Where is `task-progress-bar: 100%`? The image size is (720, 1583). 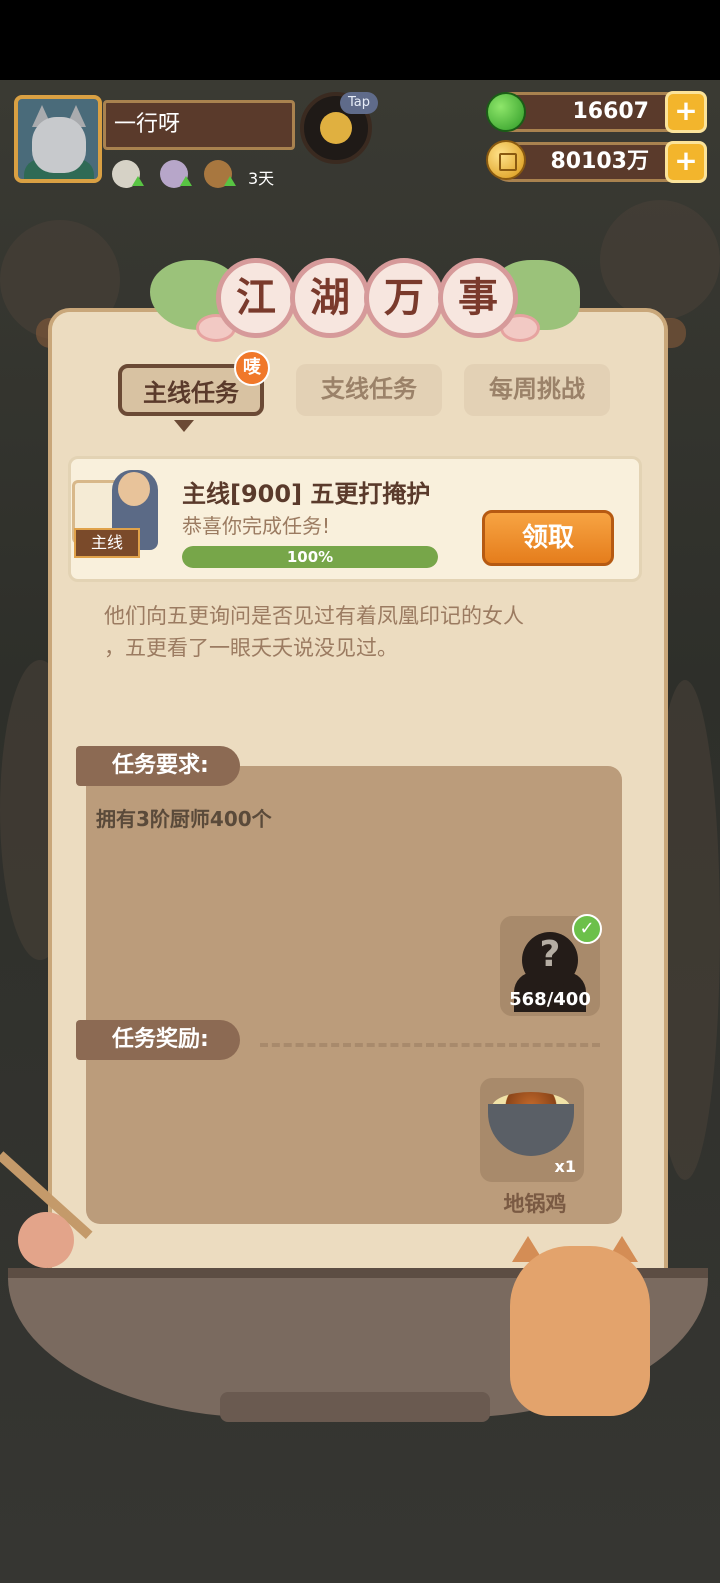 task-progress-bar: 100% is located at coordinates (310, 557).